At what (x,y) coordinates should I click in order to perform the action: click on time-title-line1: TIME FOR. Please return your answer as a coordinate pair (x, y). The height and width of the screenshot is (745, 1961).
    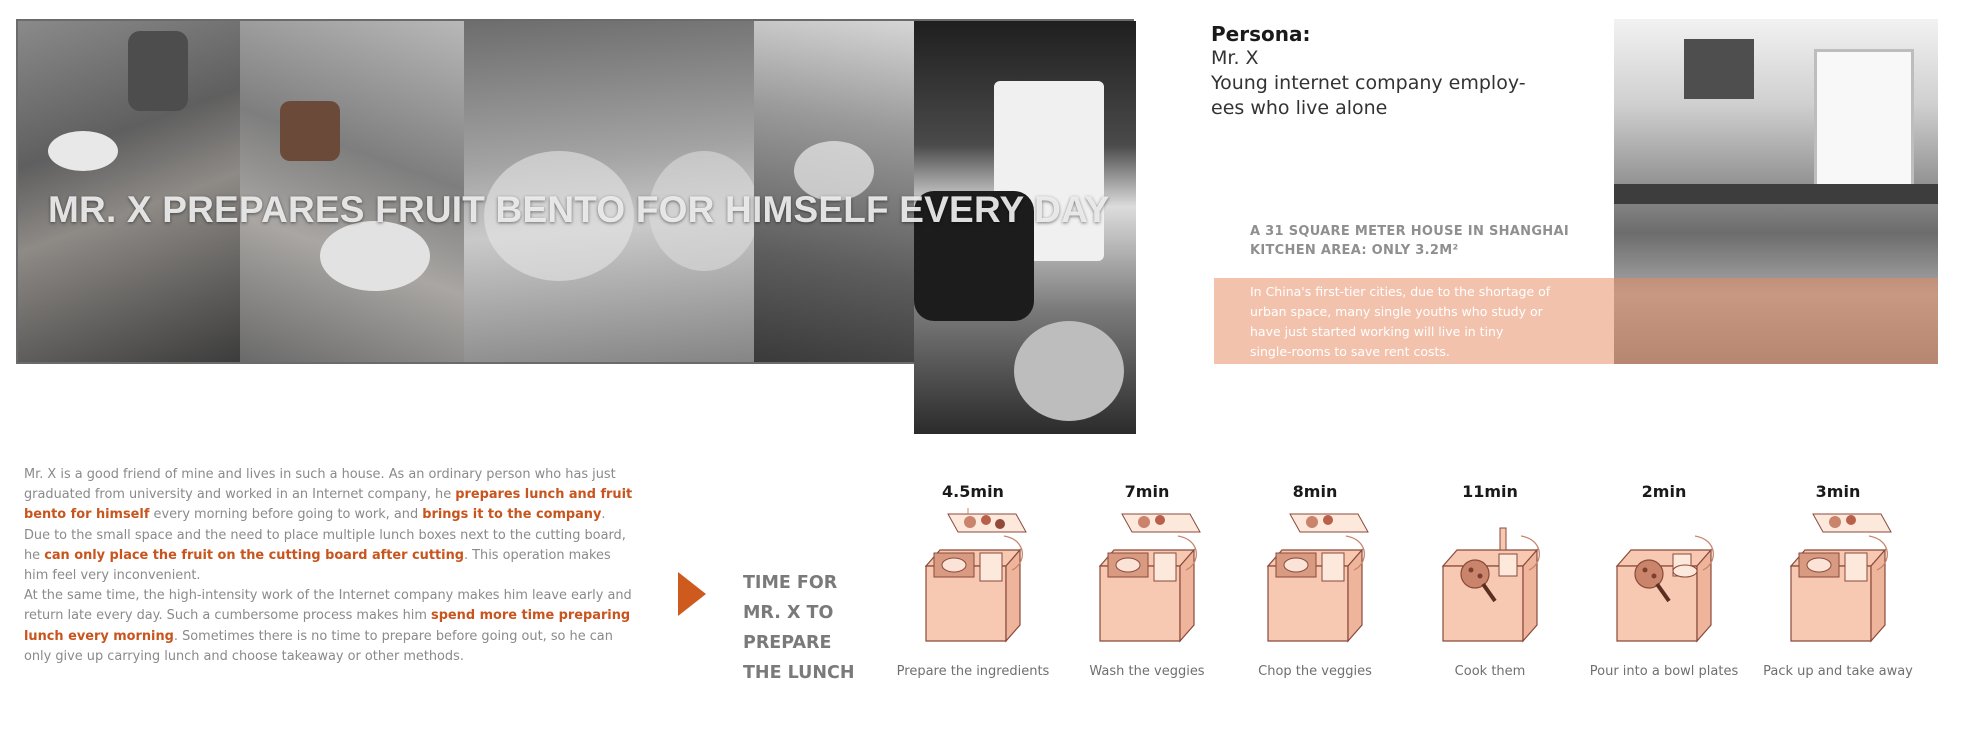
    Looking at the image, I should click on (790, 583).